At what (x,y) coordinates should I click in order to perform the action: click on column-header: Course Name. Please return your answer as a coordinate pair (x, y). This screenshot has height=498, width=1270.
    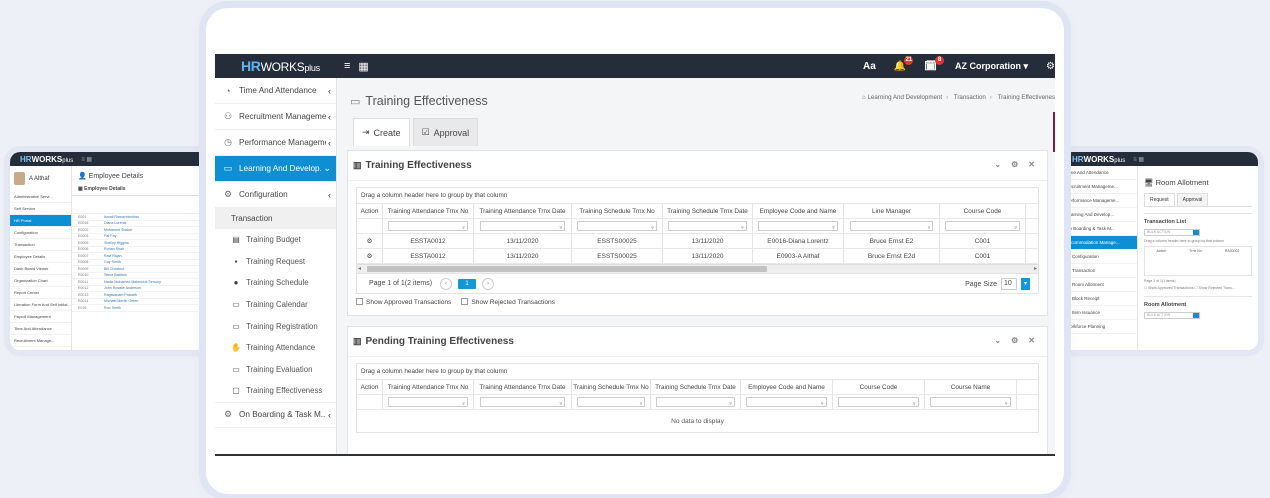
    Looking at the image, I should click on (971, 387).